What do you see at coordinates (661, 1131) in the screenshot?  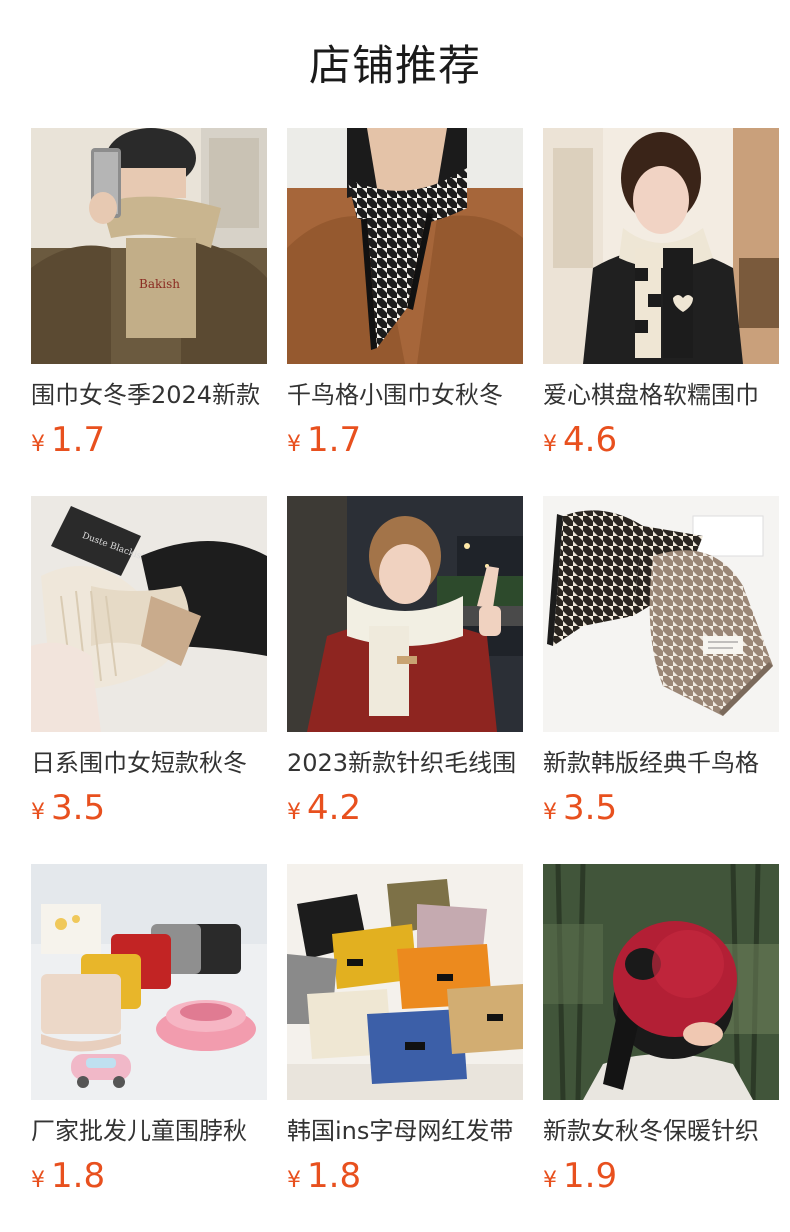 I see `product-name: 新款女秋冬保暖针织` at bounding box center [661, 1131].